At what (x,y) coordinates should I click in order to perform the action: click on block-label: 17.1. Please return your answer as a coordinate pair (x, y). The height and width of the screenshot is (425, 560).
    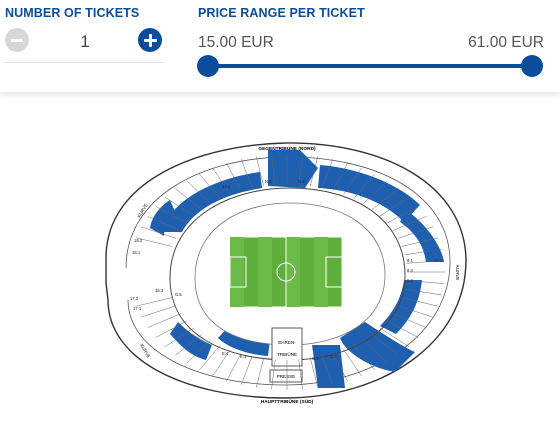
    Looking at the image, I should click on (137, 308).